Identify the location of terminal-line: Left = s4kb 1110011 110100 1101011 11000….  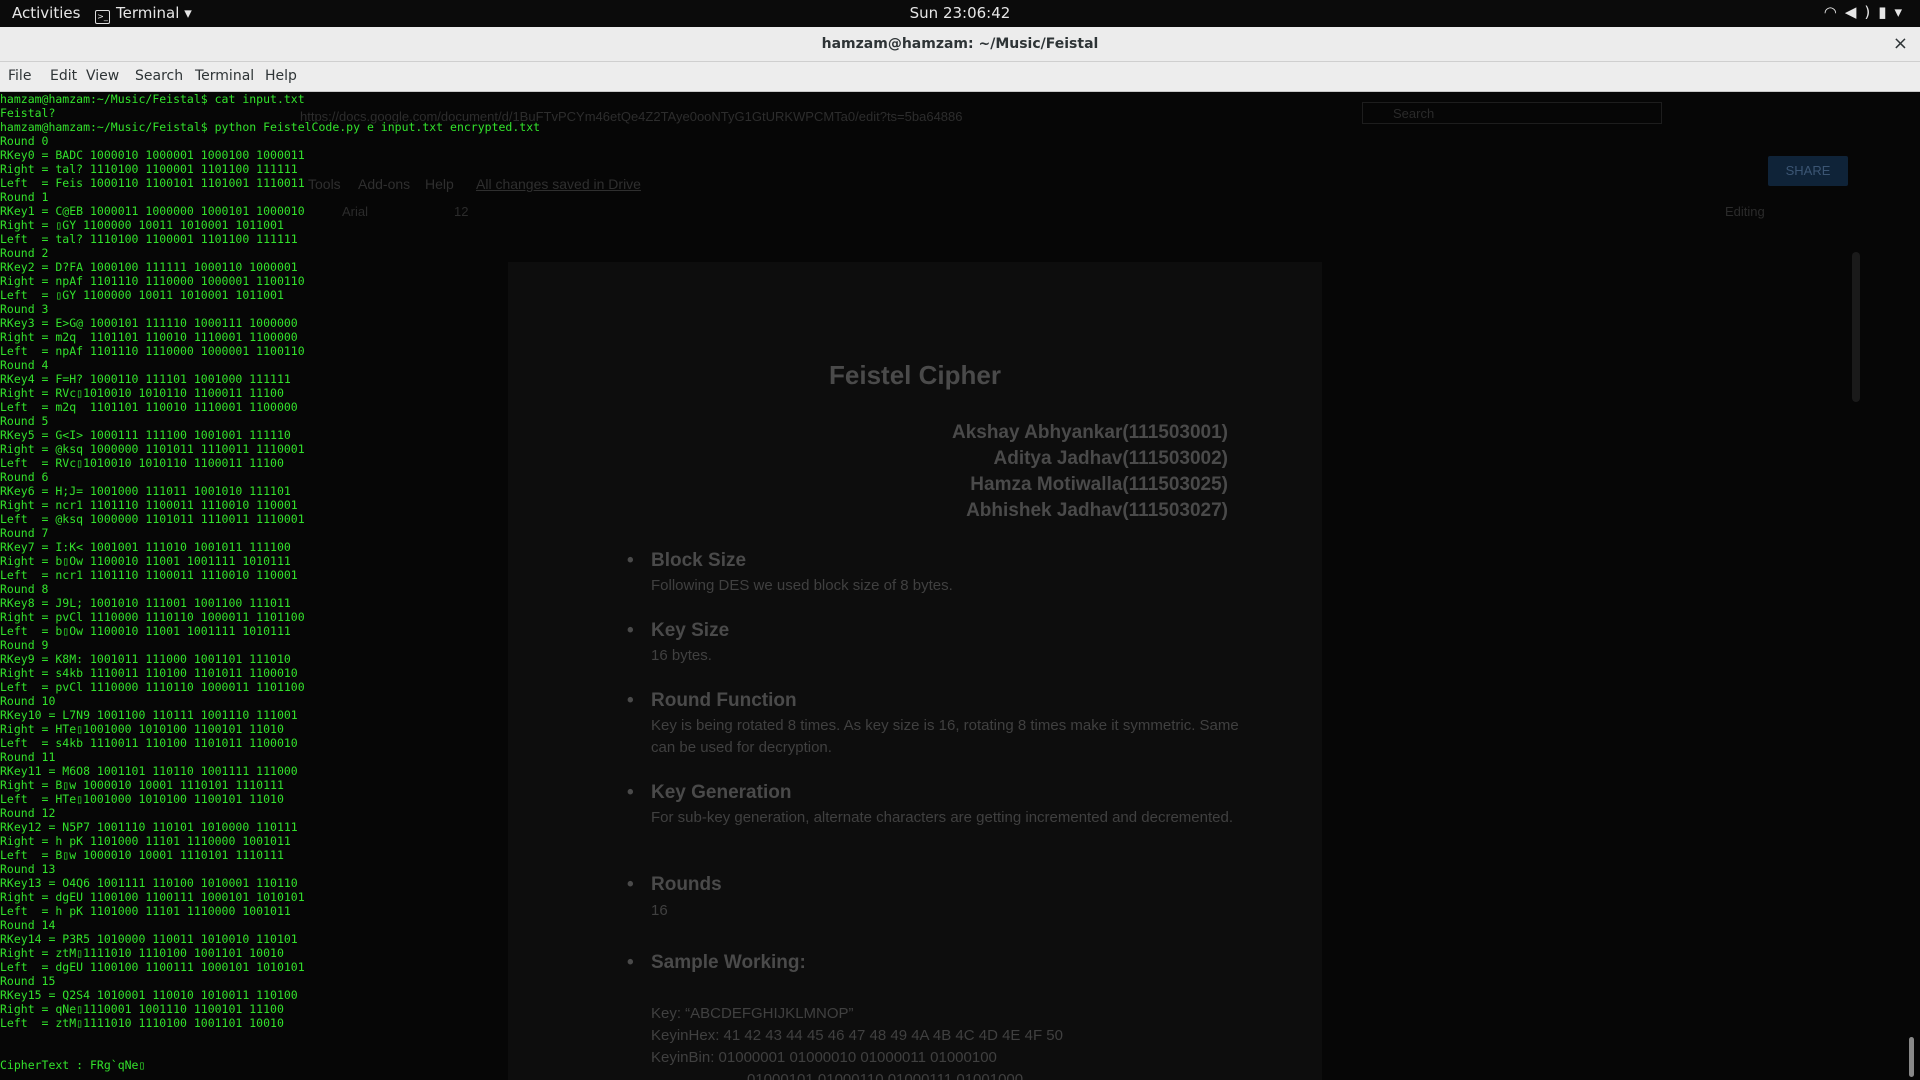
(149, 743).